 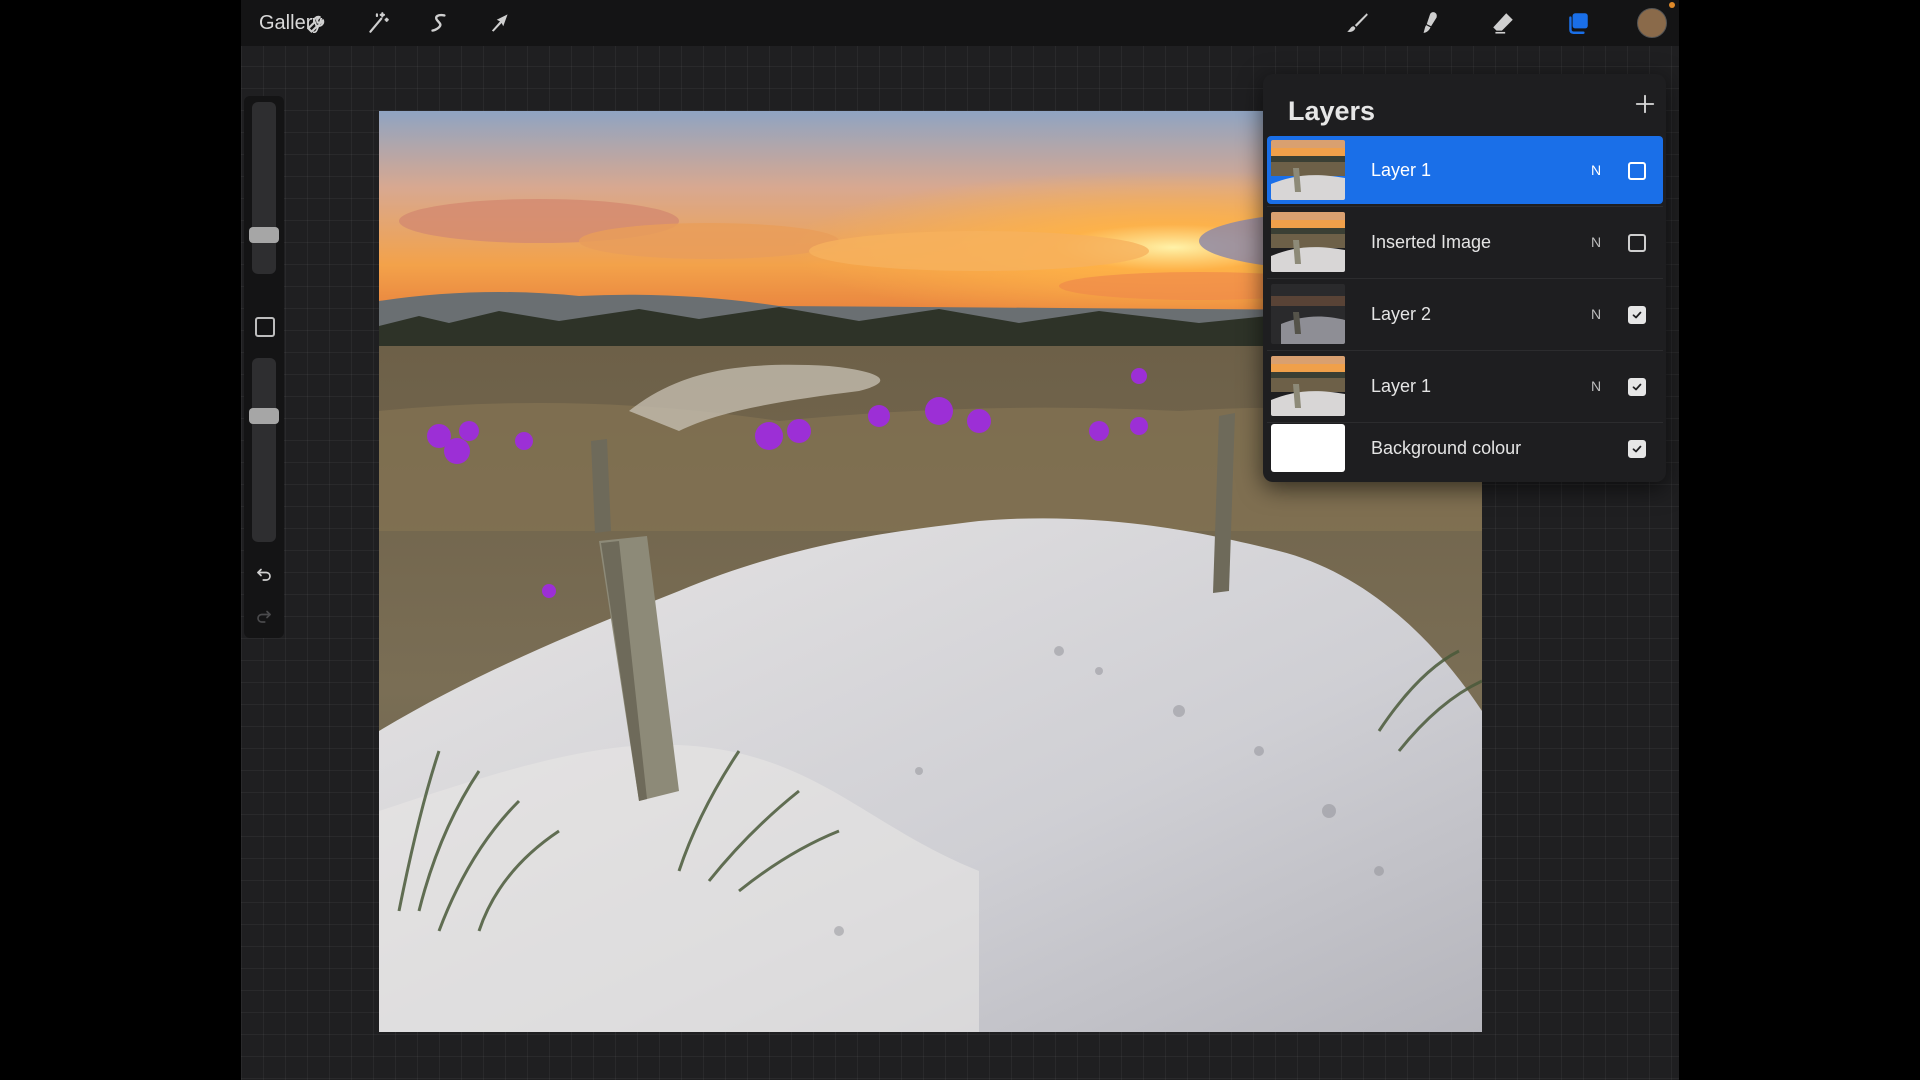 What do you see at coordinates (1672, 5) in the screenshot?
I see `notification-dot` at bounding box center [1672, 5].